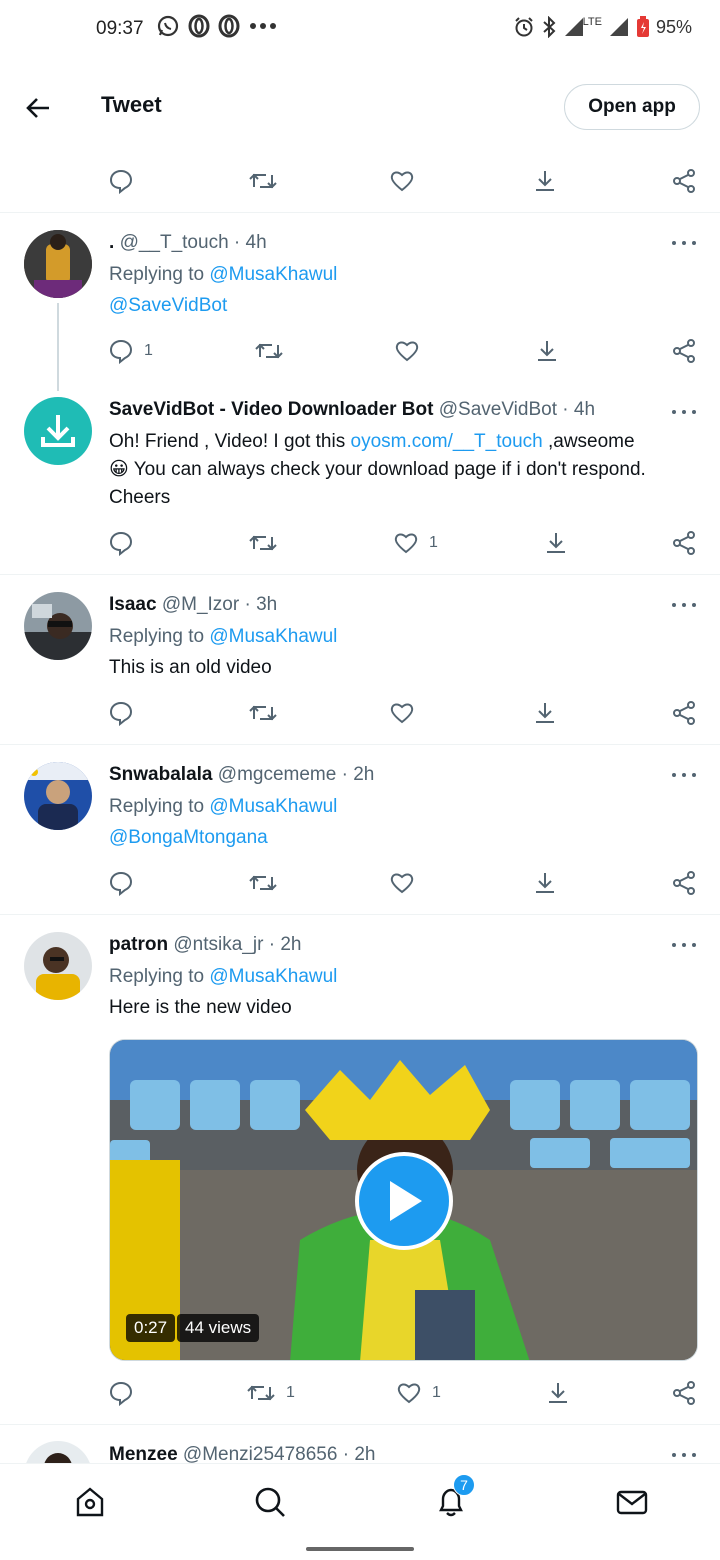 This screenshot has width=720, height=1560. I want to click on nav-messages, so click(632, 1502).